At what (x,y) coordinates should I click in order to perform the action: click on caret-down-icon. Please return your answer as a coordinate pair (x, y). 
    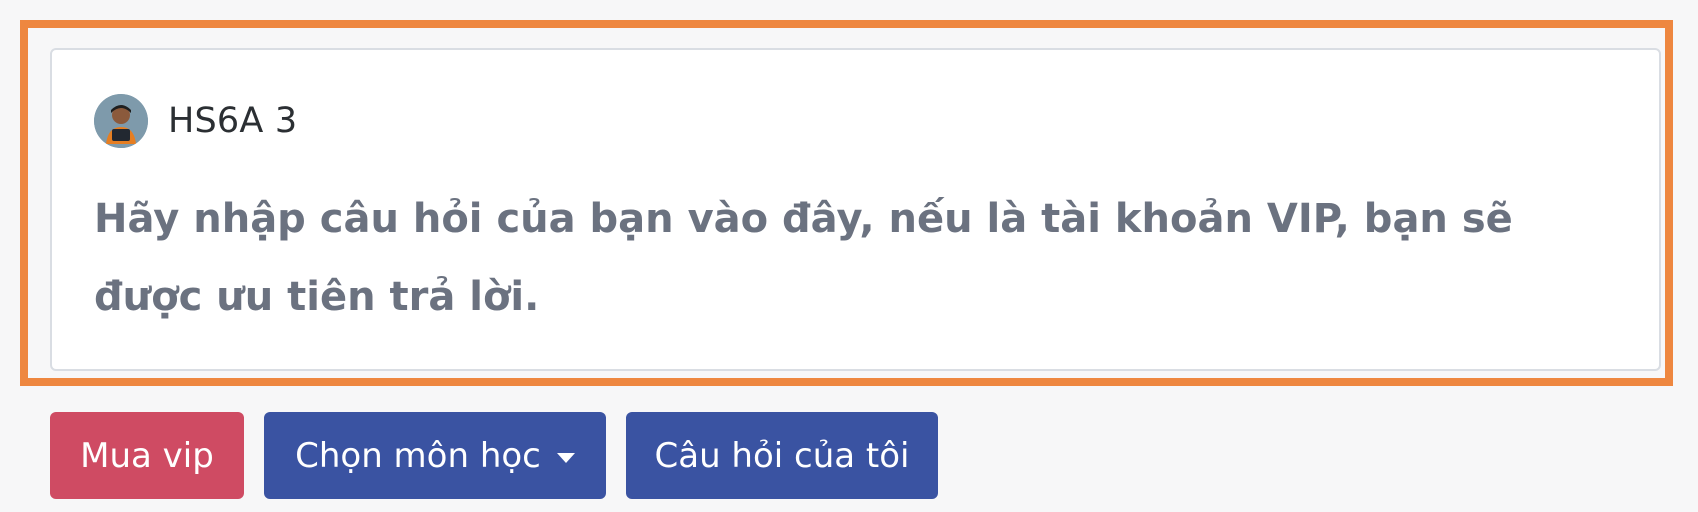
    Looking at the image, I should click on (565, 457).